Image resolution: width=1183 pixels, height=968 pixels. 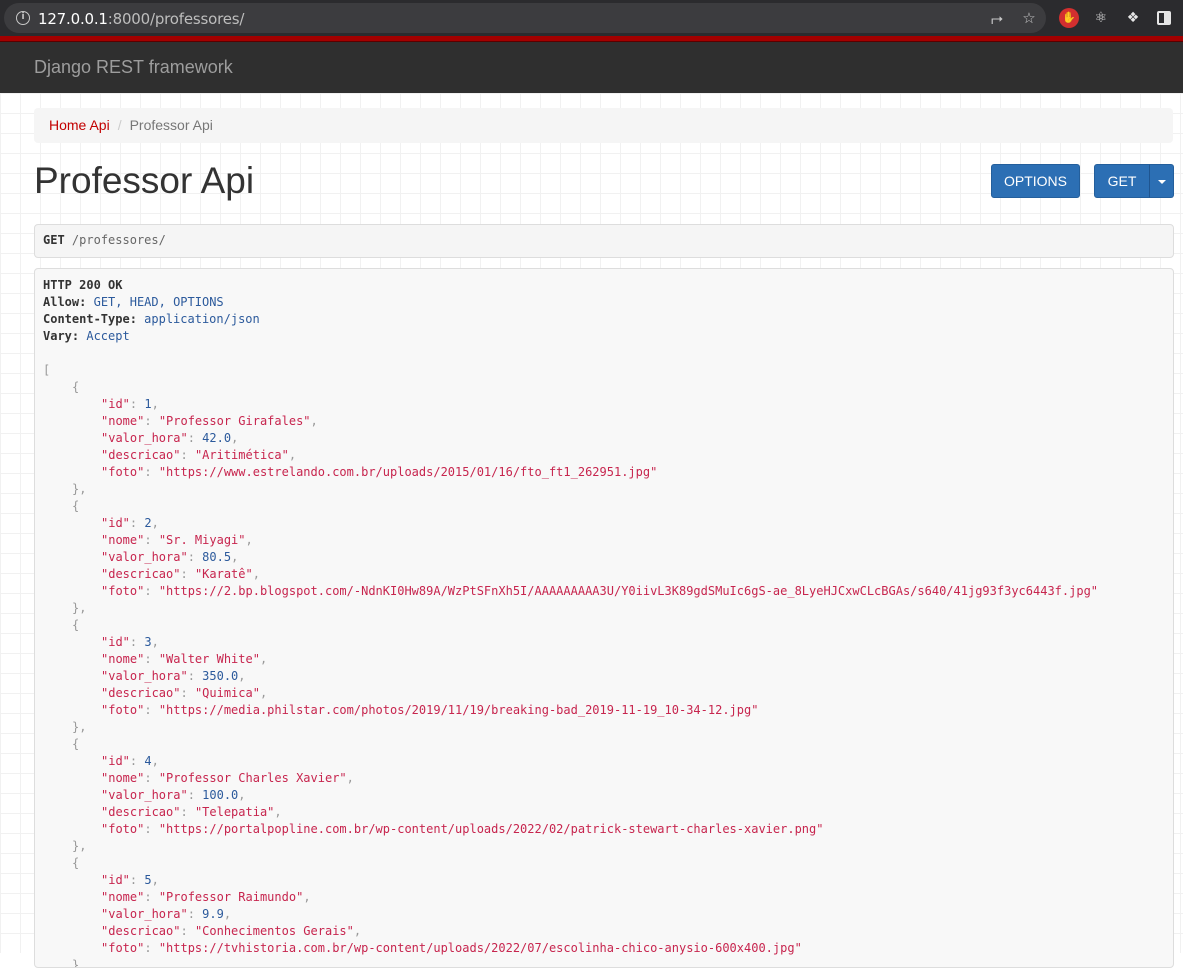 I want to click on breadcrumb-current: Professor Api, so click(x=171, y=125).